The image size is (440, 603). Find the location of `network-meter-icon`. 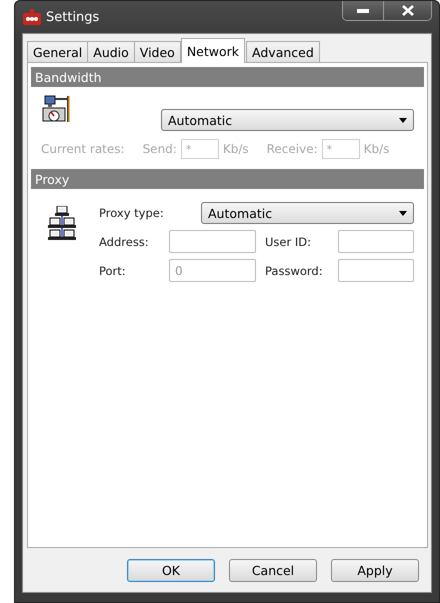

network-meter-icon is located at coordinates (57, 109).